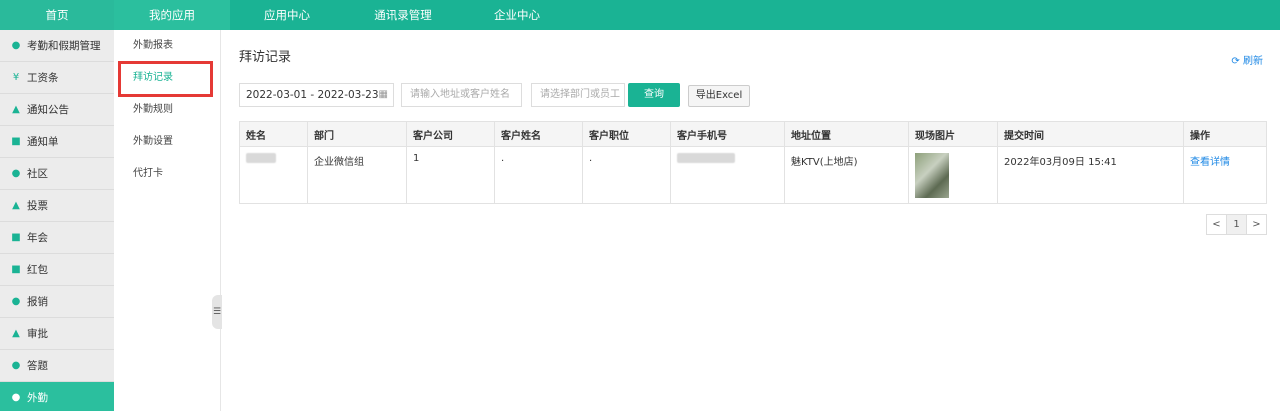  I want to click on bell-icon: ▲, so click(16, 109).